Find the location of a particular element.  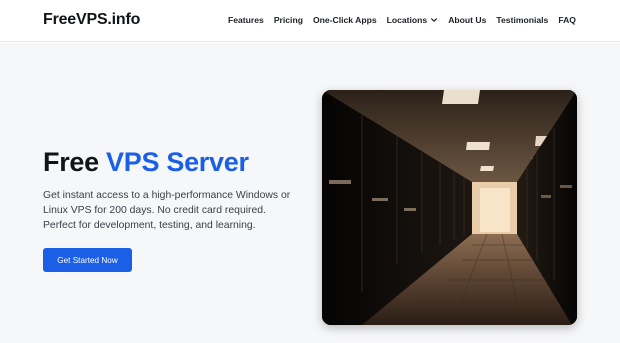

chevron-down-icon is located at coordinates (434, 20).